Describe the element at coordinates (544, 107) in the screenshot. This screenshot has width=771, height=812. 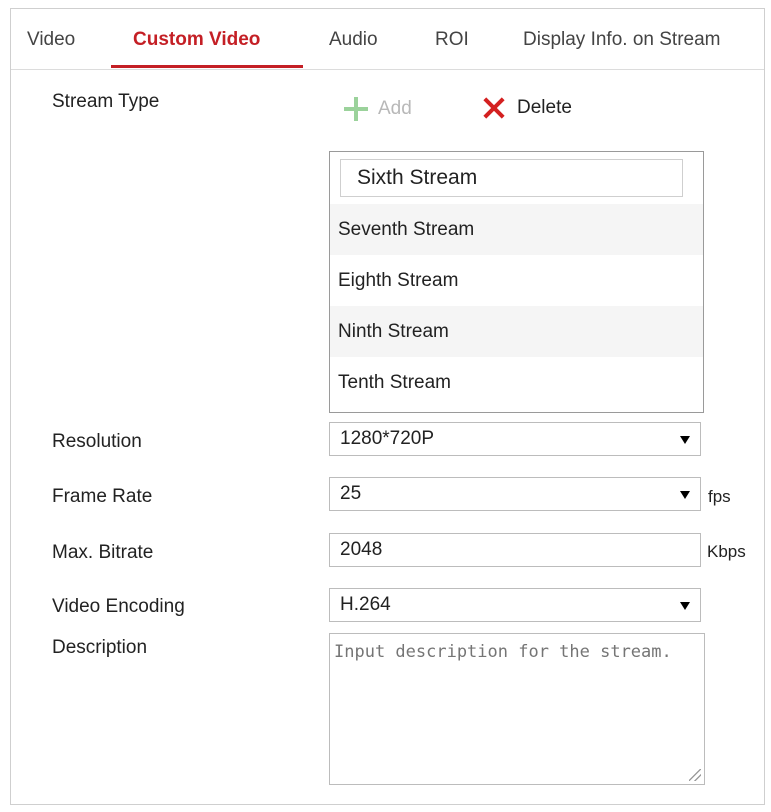
I see `delete-button-label: Delete` at that location.